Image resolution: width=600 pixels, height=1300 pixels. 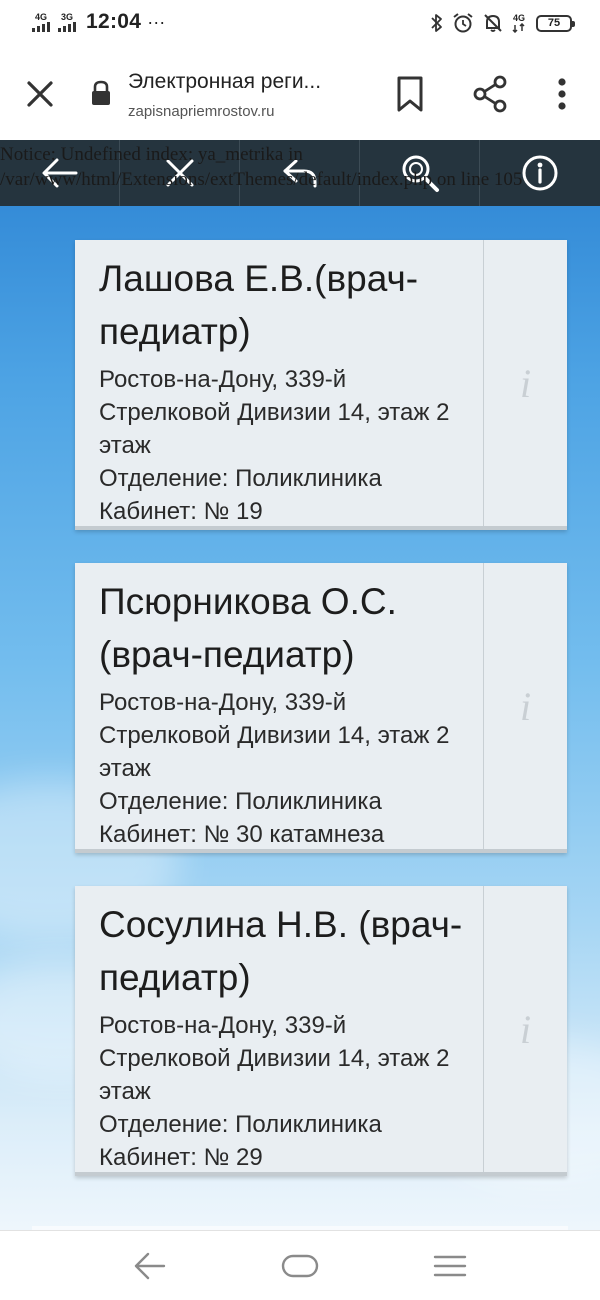 What do you see at coordinates (259, 305) in the screenshot?
I see `doctor-name: Лашова Е.В.(врач-педиатр)` at bounding box center [259, 305].